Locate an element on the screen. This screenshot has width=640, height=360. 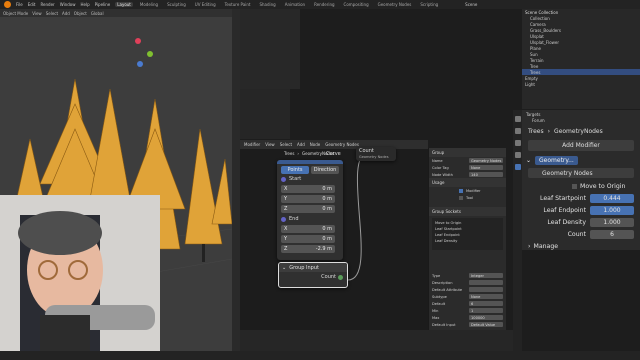
scene-selector: Scene is located at coordinates (471, 4).